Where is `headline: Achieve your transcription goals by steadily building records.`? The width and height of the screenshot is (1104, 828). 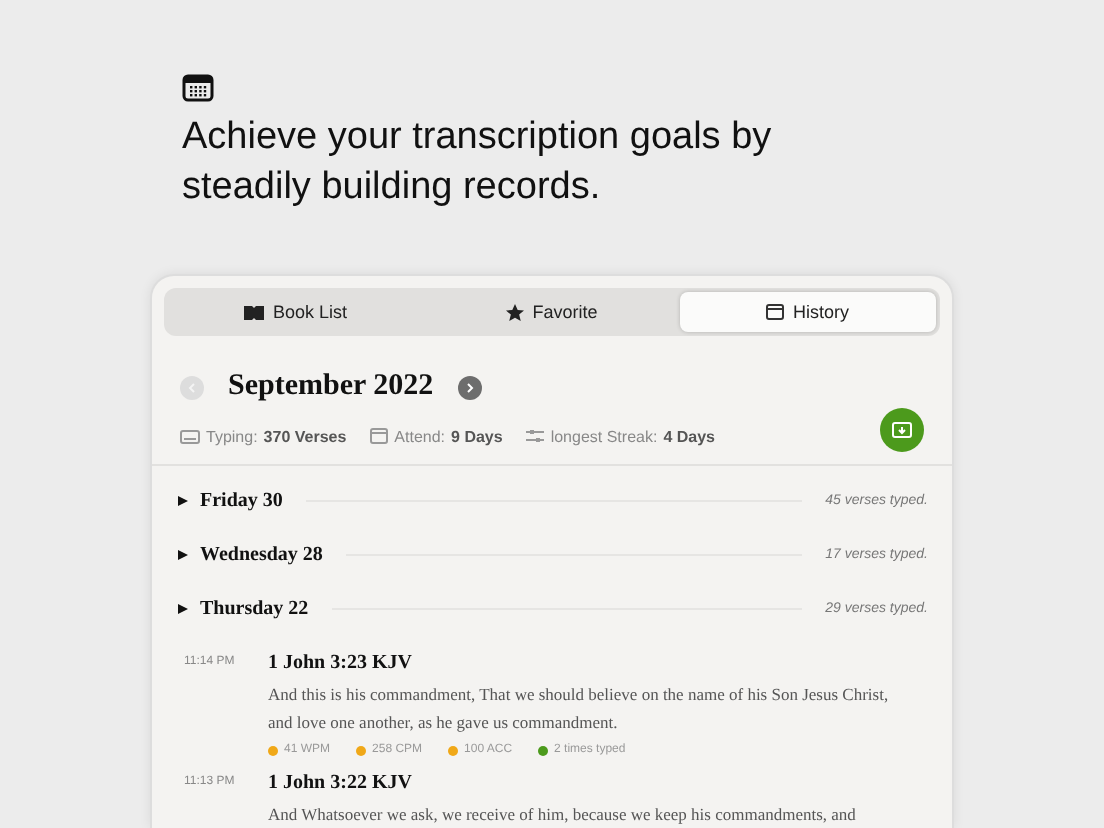
headline: Achieve your transcription goals by steadily building records. is located at coordinates (478, 163).